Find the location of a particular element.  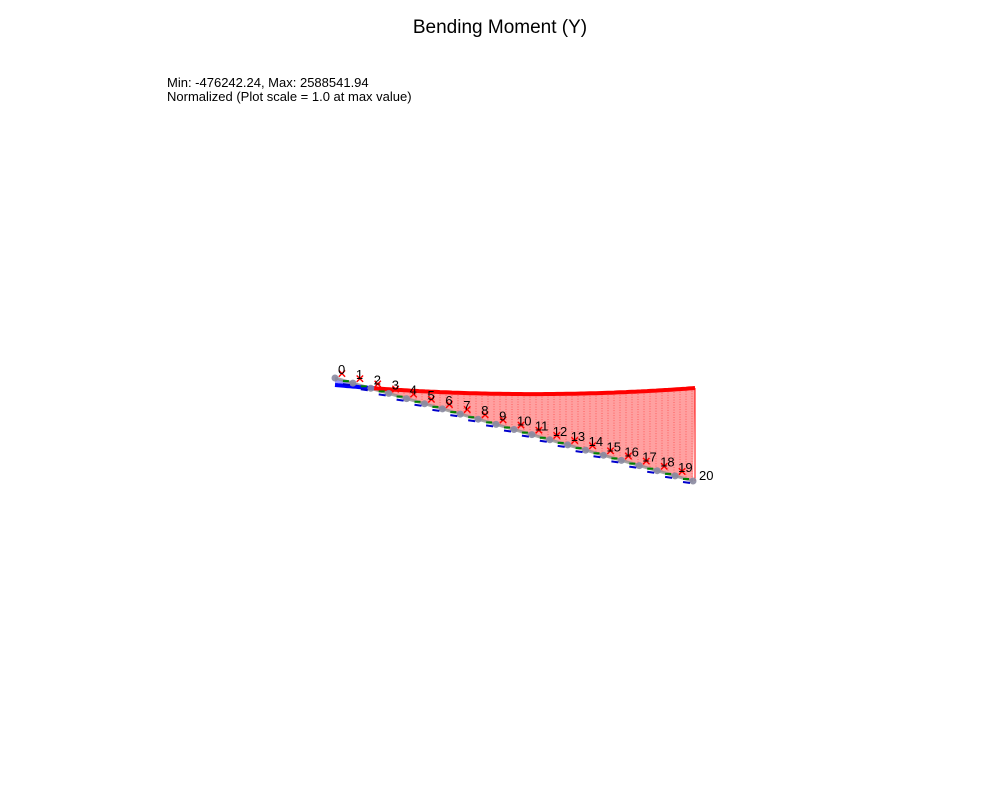

node-label: 10 is located at coordinates (524, 421).